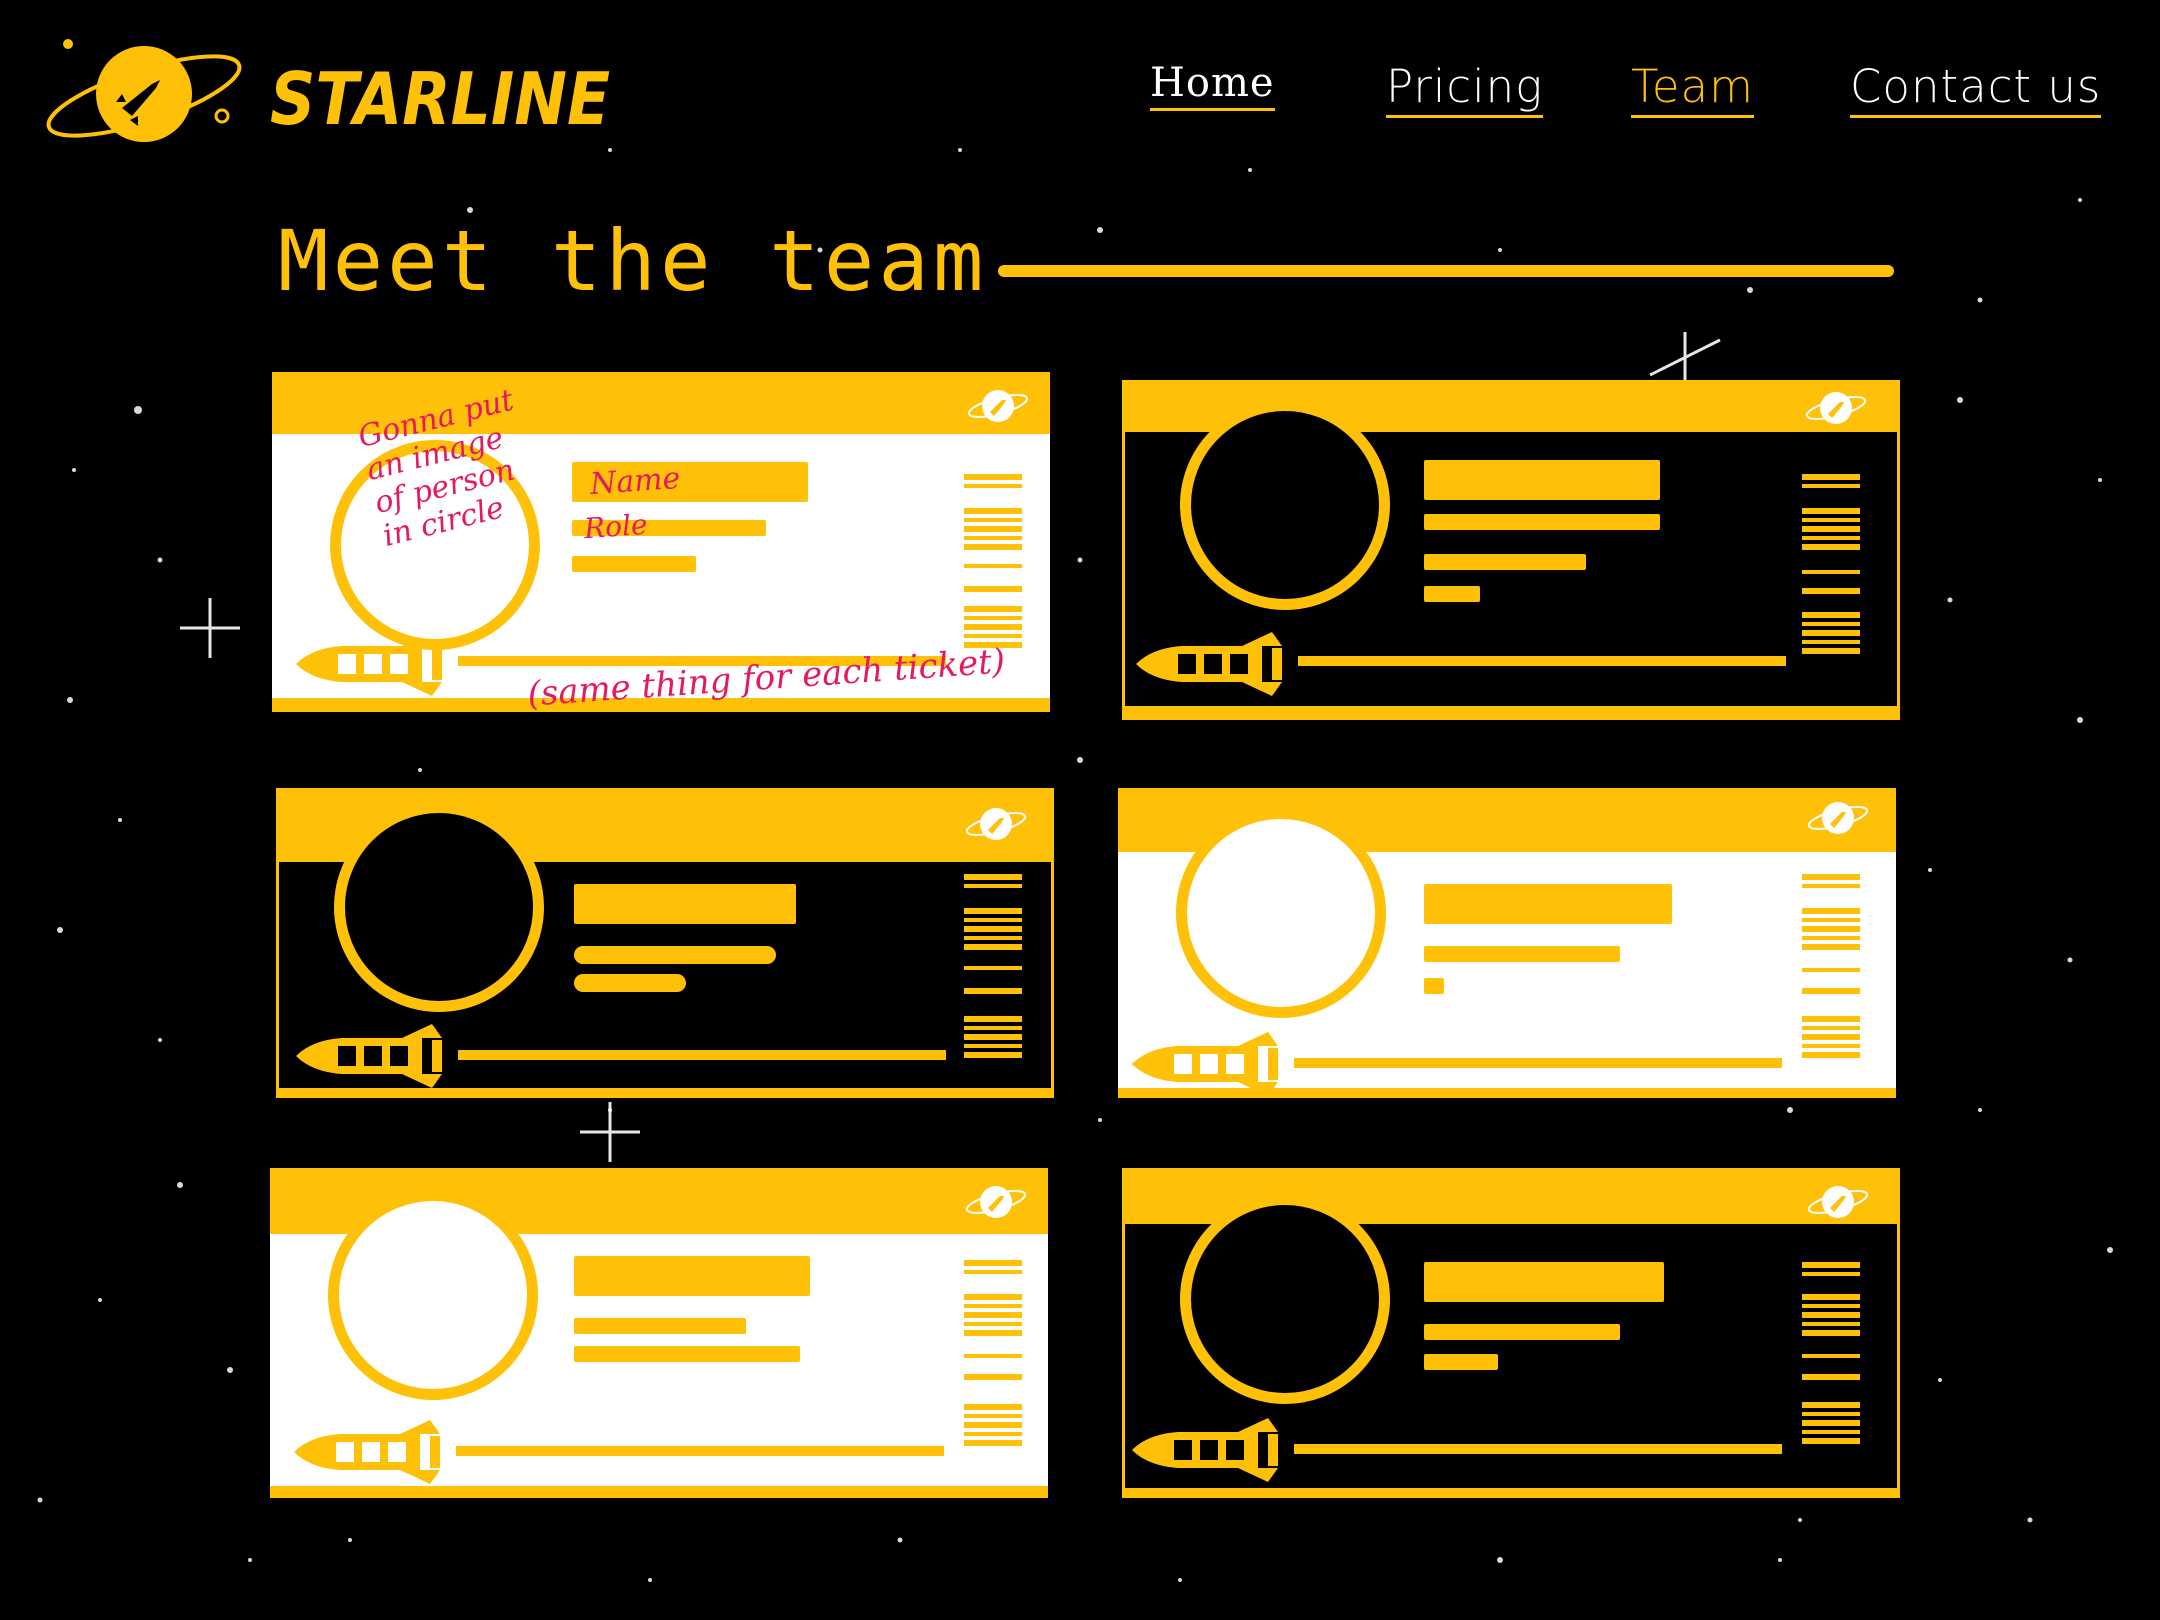  What do you see at coordinates (1212, 85) in the screenshot?
I see `nav-home-link: Home` at bounding box center [1212, 85].